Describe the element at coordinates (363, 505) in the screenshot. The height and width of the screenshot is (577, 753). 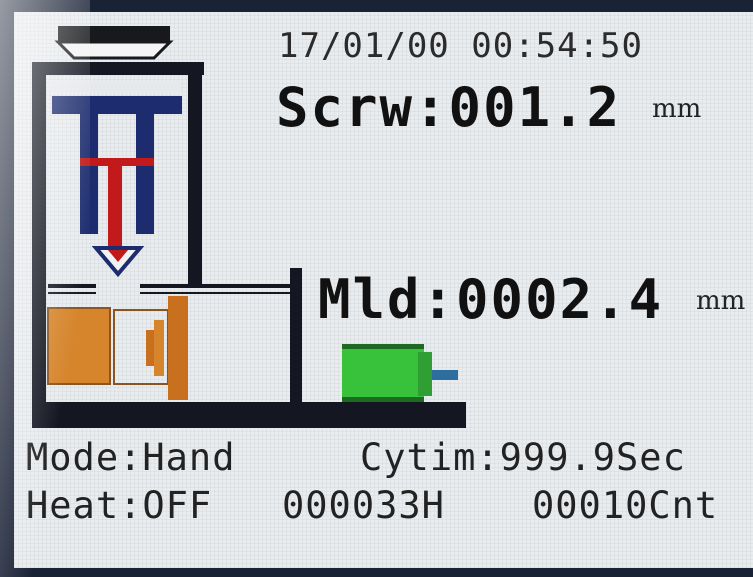
I see `operating-hours-readout: 000033H` at that location.